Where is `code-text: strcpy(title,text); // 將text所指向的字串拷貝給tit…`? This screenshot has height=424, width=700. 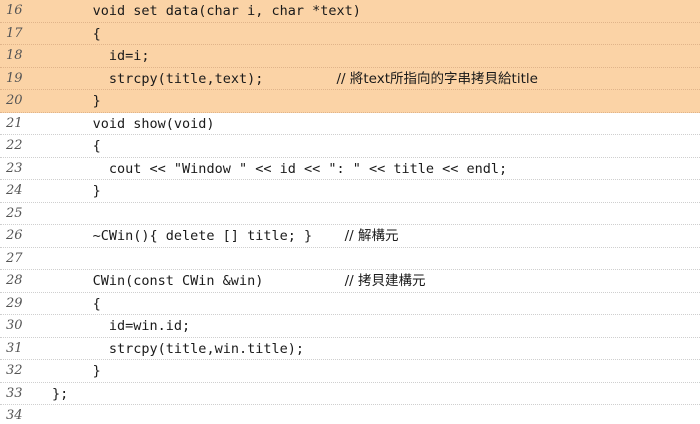
code-text: strcpy(title,text); // 將text所指向的字串拷貝給tit… is located at coordinates (295, 79).